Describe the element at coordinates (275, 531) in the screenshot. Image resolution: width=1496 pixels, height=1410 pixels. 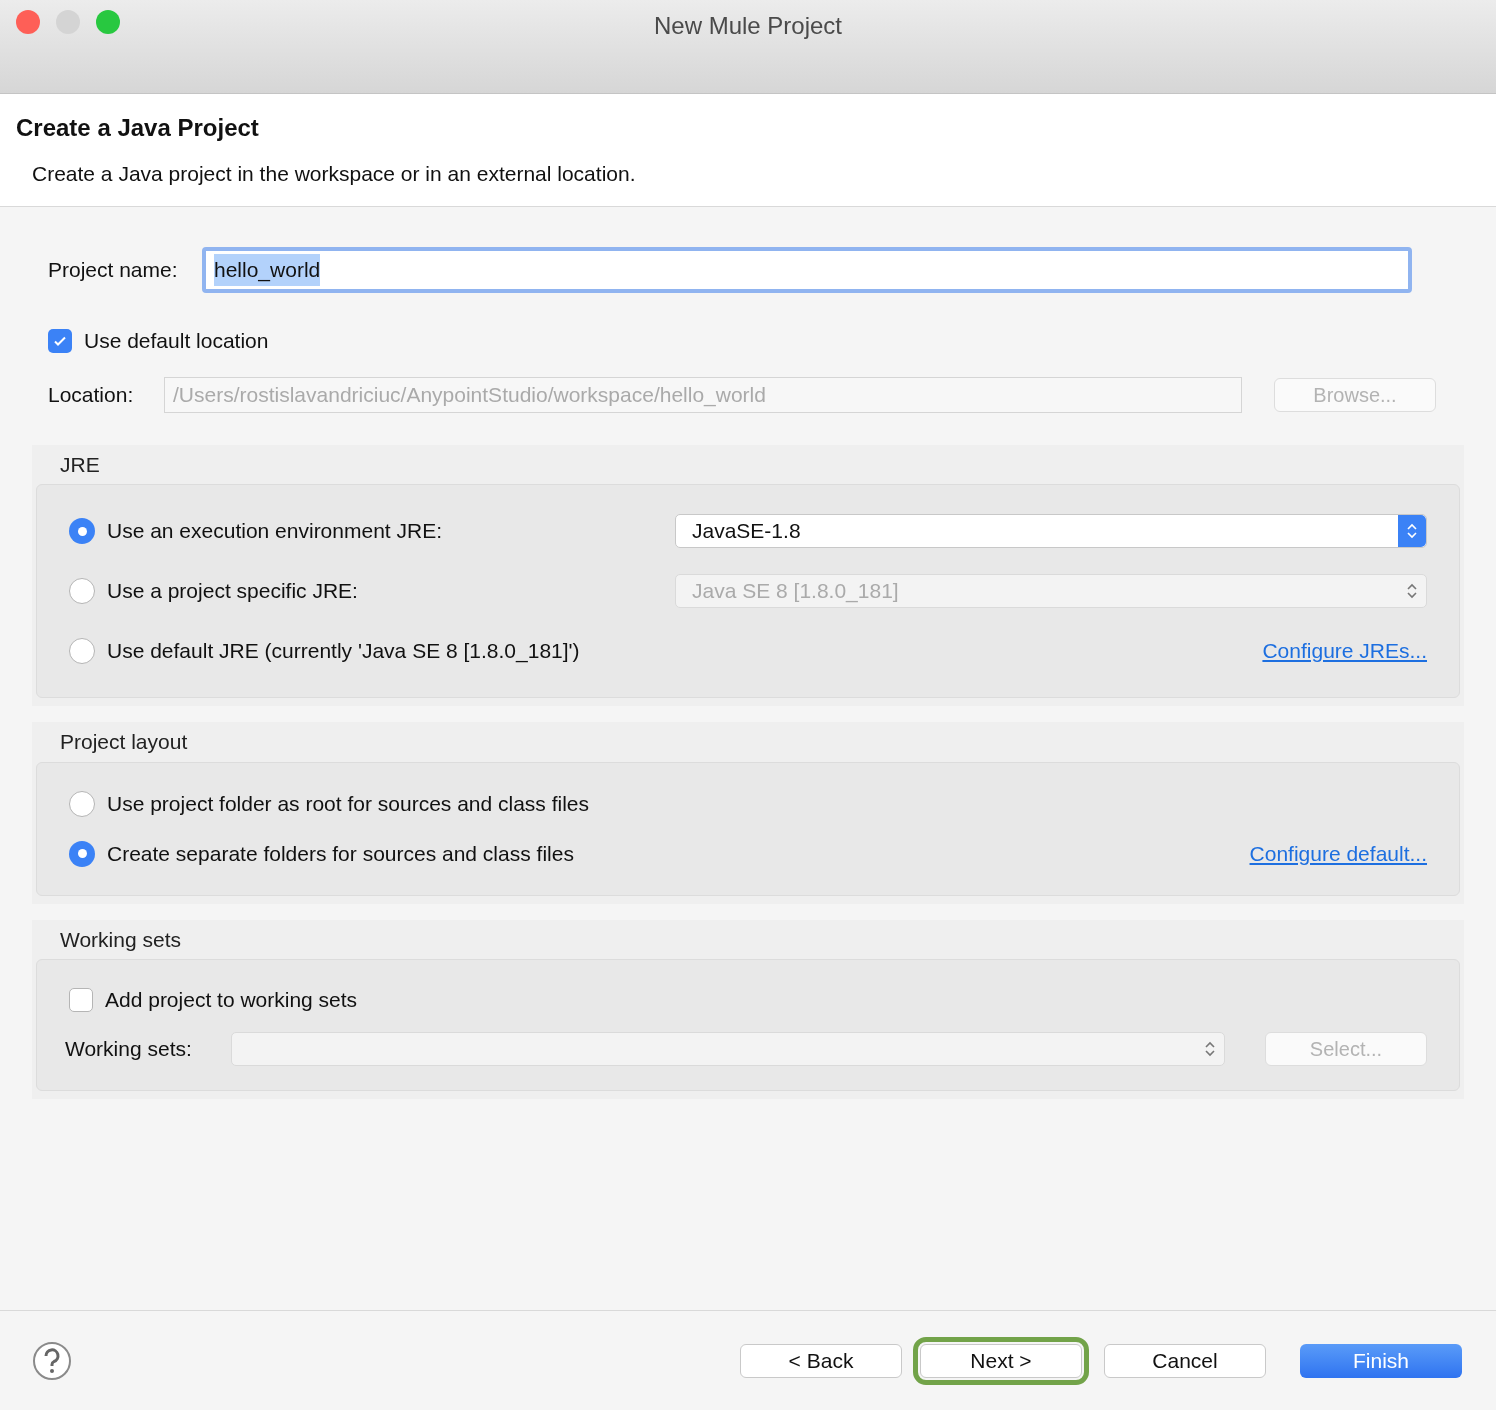
I see `radio-label: Use an execution environment JRE:` at that location.